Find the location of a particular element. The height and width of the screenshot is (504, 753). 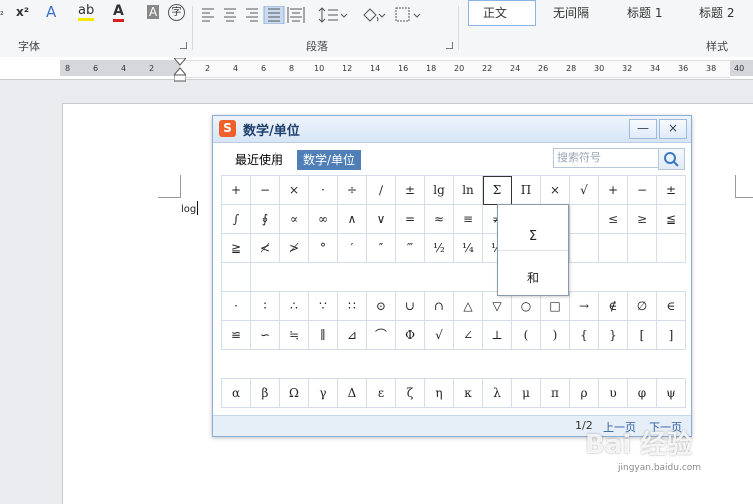

symbol-cell: } is located at coordinates (613, 335).